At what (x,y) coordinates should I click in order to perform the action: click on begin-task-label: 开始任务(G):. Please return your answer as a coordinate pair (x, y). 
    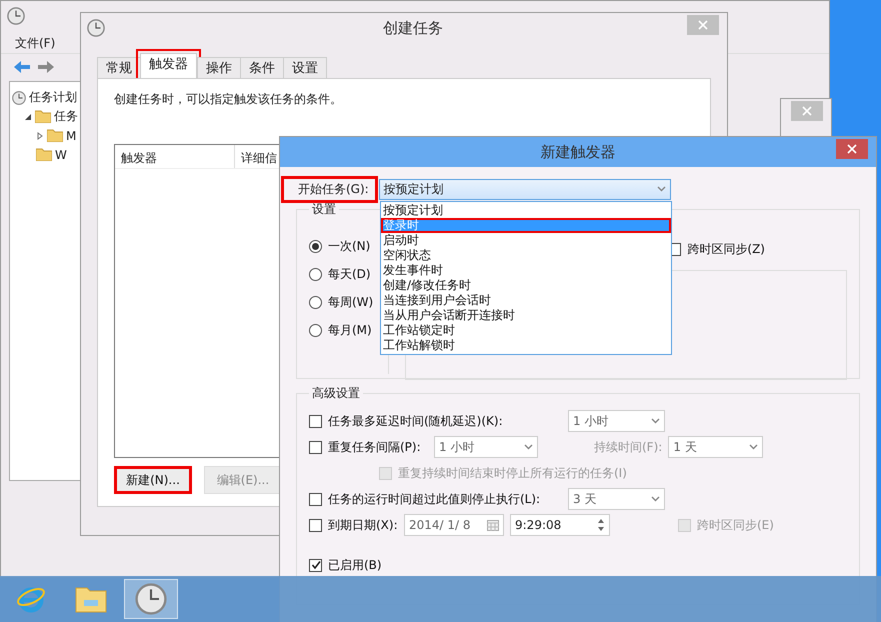
    Looking at the image, I should click on (329, 189).